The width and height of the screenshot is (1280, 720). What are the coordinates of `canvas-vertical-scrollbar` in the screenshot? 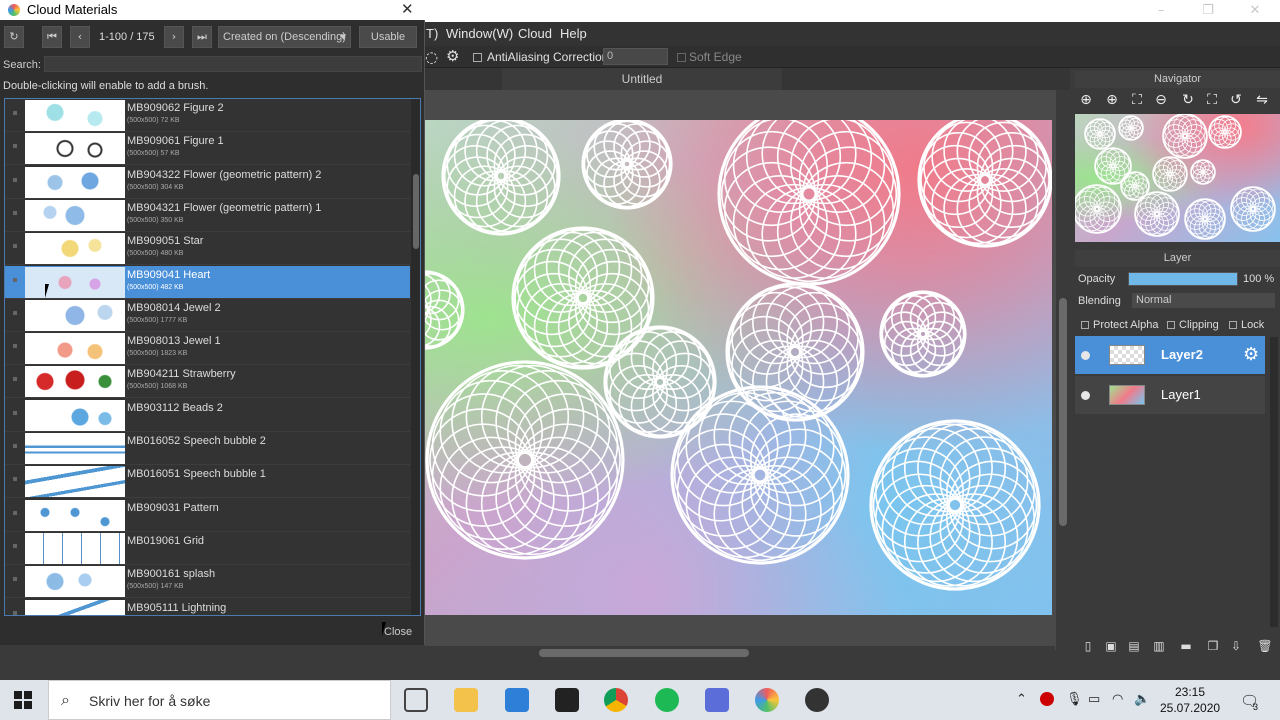 It's located at (1063, 370).